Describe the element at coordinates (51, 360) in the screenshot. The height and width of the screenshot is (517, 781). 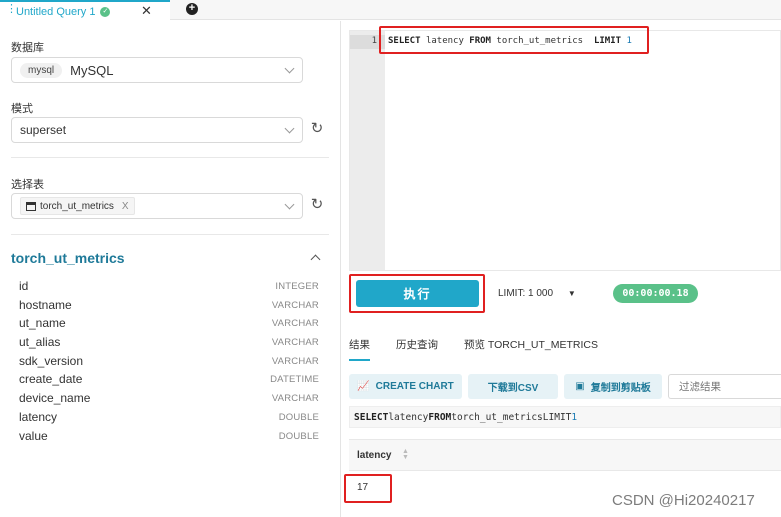
I see `column-name: sdk_version` at that location.